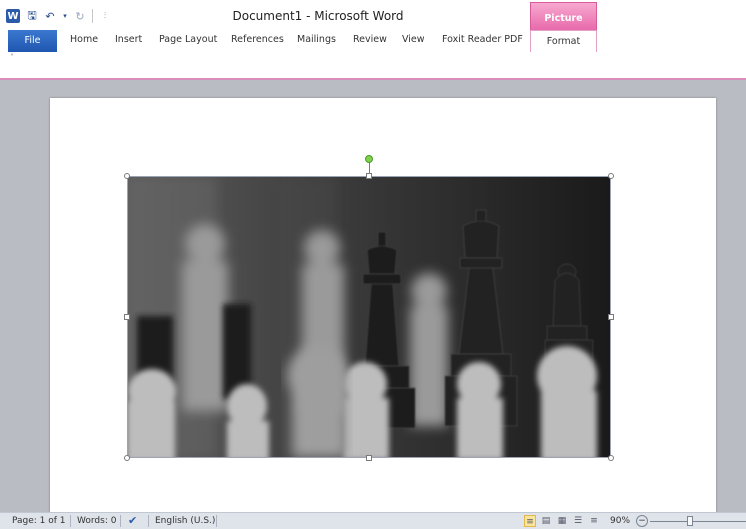 This screenshot has height=529, width=746. Describe the element at coordinates (530, 521) in the screenshot. I see `print-layout-icon: ≡` at that location.